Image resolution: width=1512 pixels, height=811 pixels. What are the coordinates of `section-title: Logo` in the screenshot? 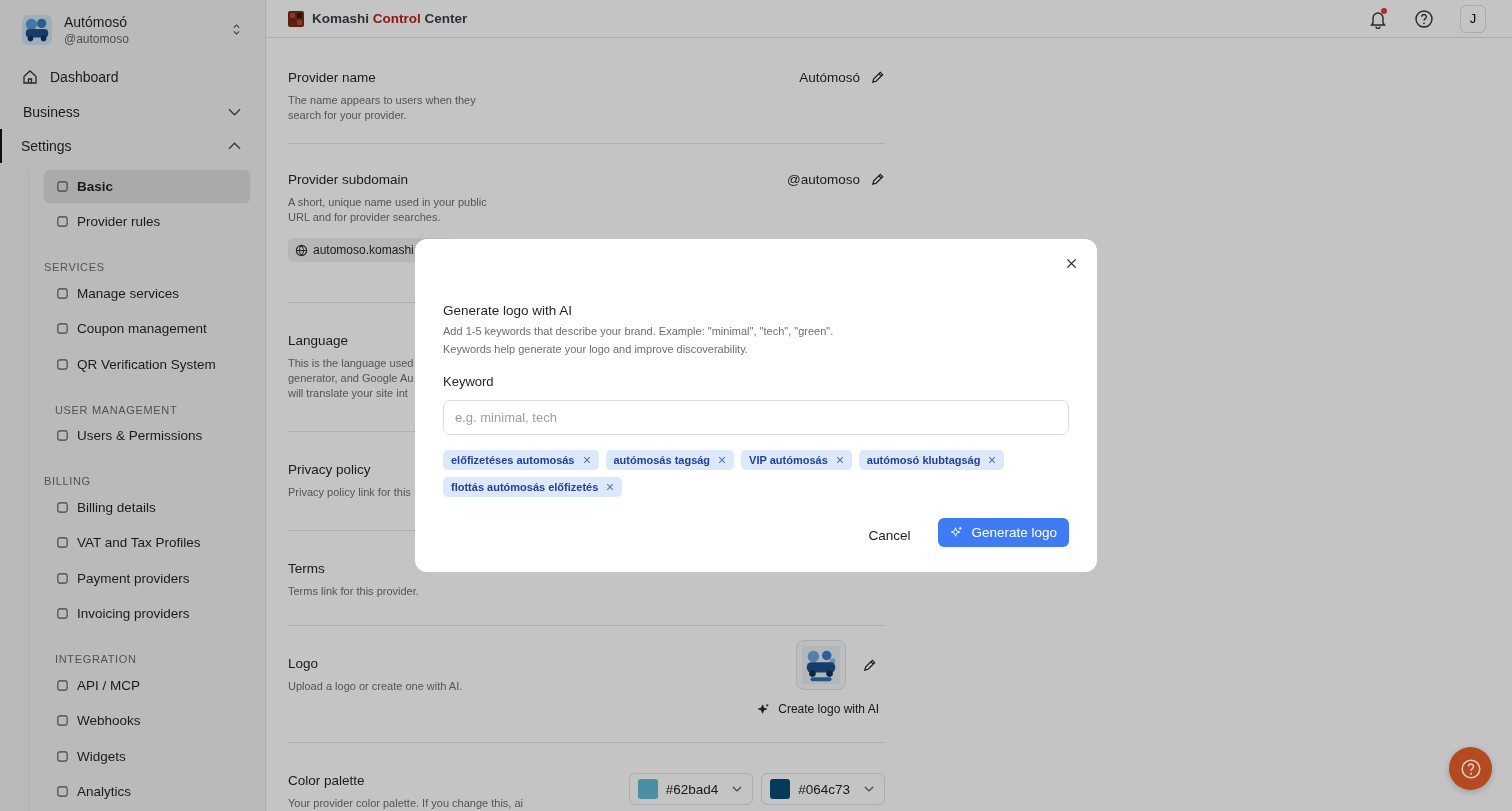 It's located at (304, 663).